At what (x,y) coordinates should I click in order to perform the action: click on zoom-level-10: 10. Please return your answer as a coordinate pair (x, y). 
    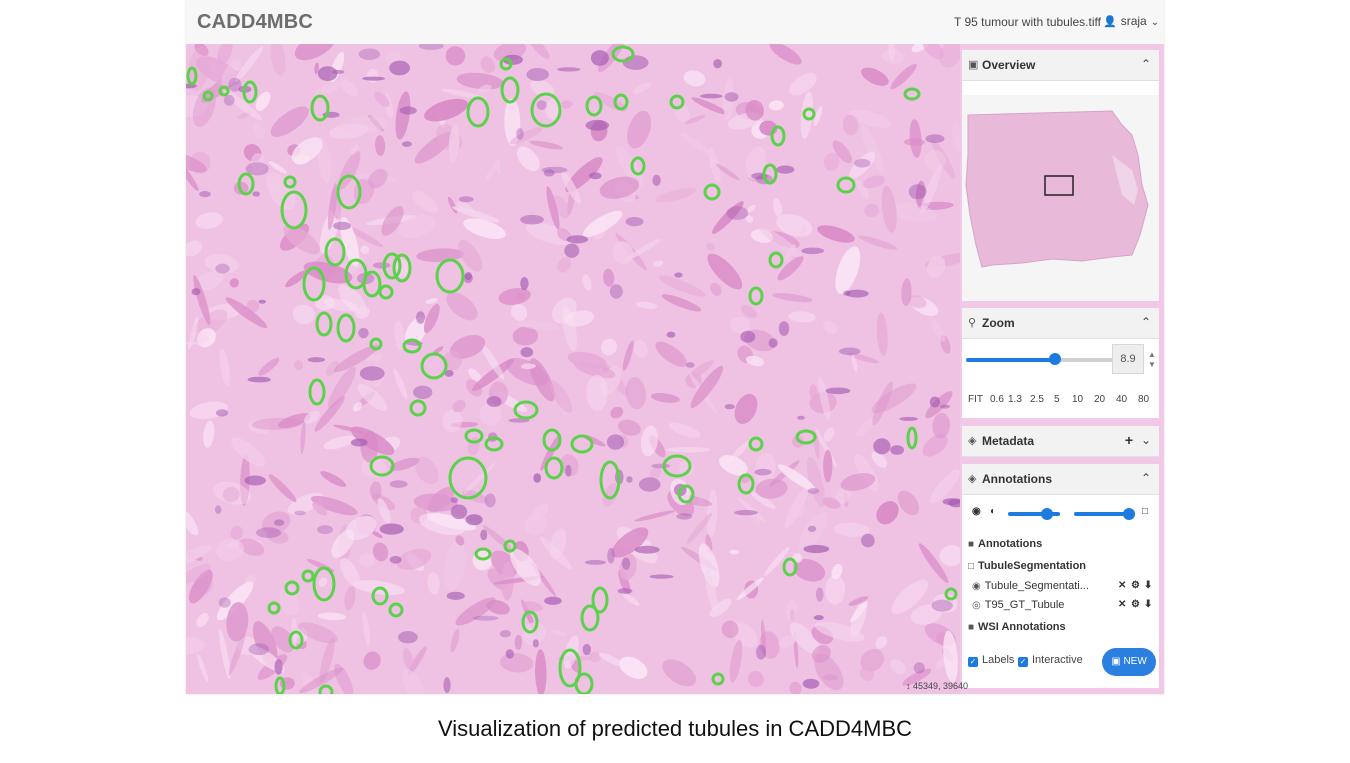
    Looking at the image, I should click on (1077, 399).